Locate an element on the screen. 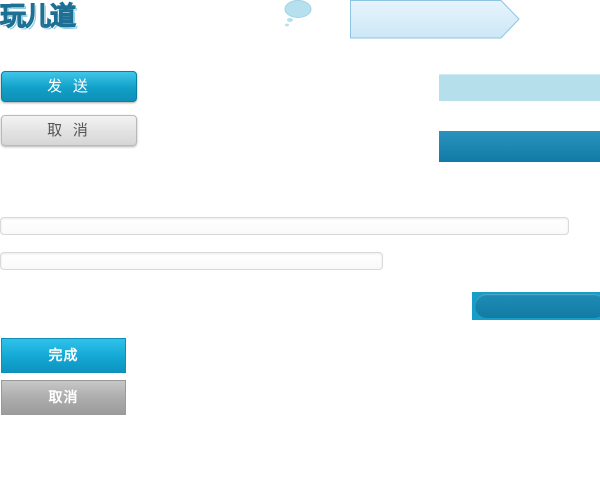 The height and width of the screenshot is (500, 600). pill-button is located at coordinates (537, 306).